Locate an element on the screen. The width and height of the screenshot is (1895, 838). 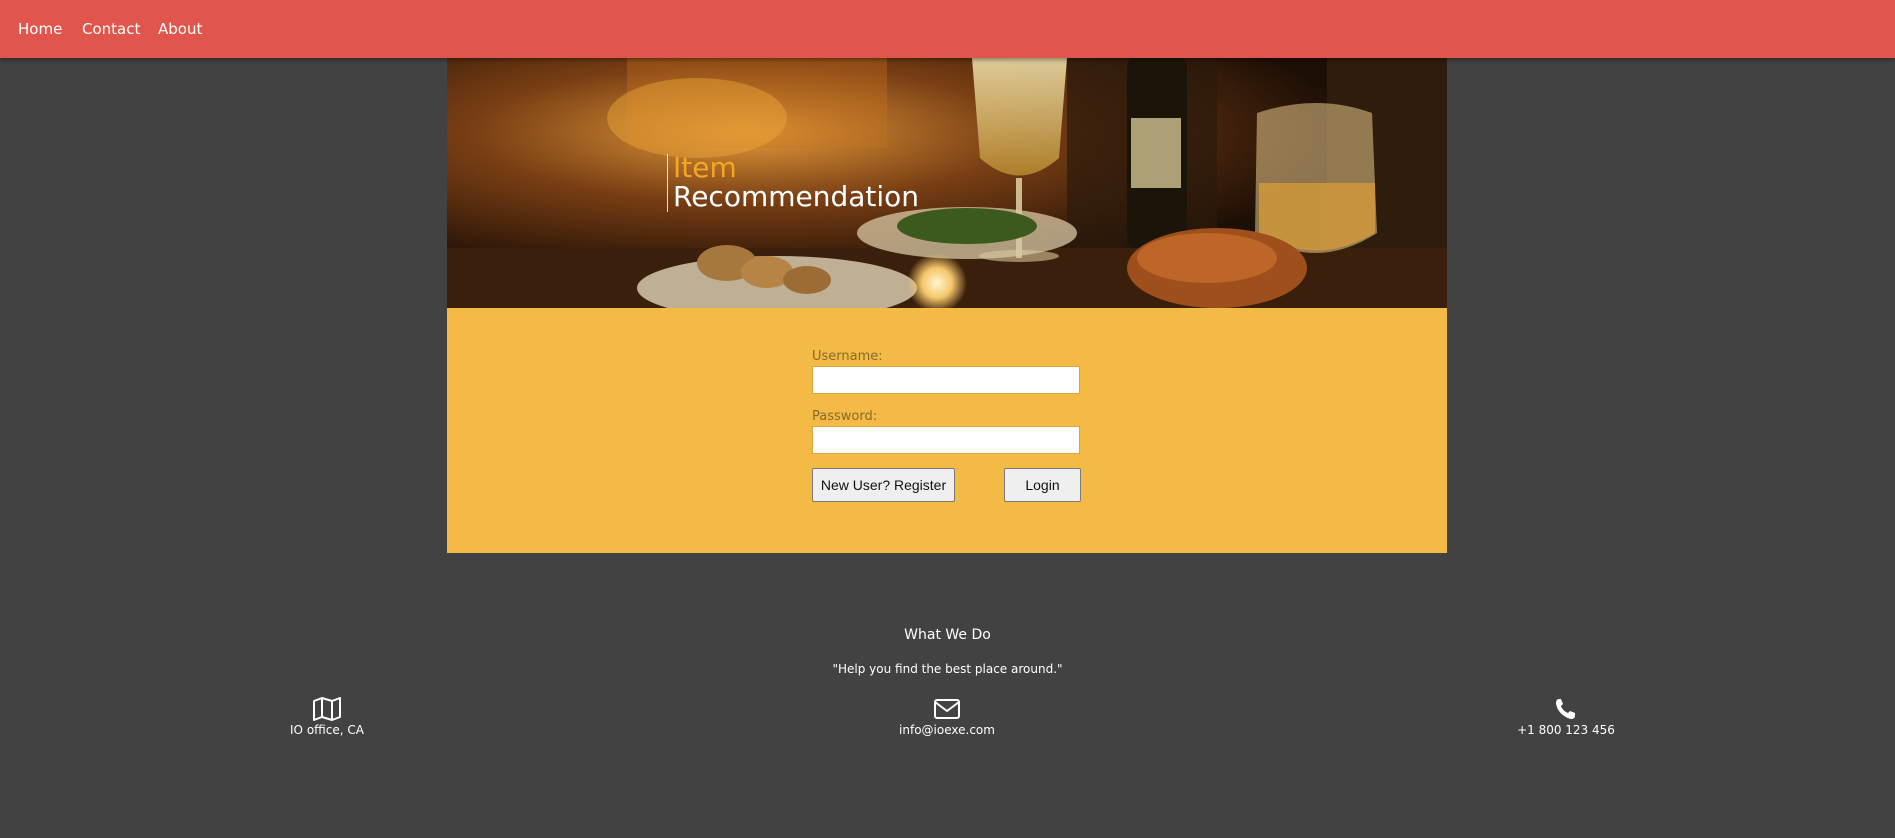
username-label: Username: is located at coordinates (847, 356).